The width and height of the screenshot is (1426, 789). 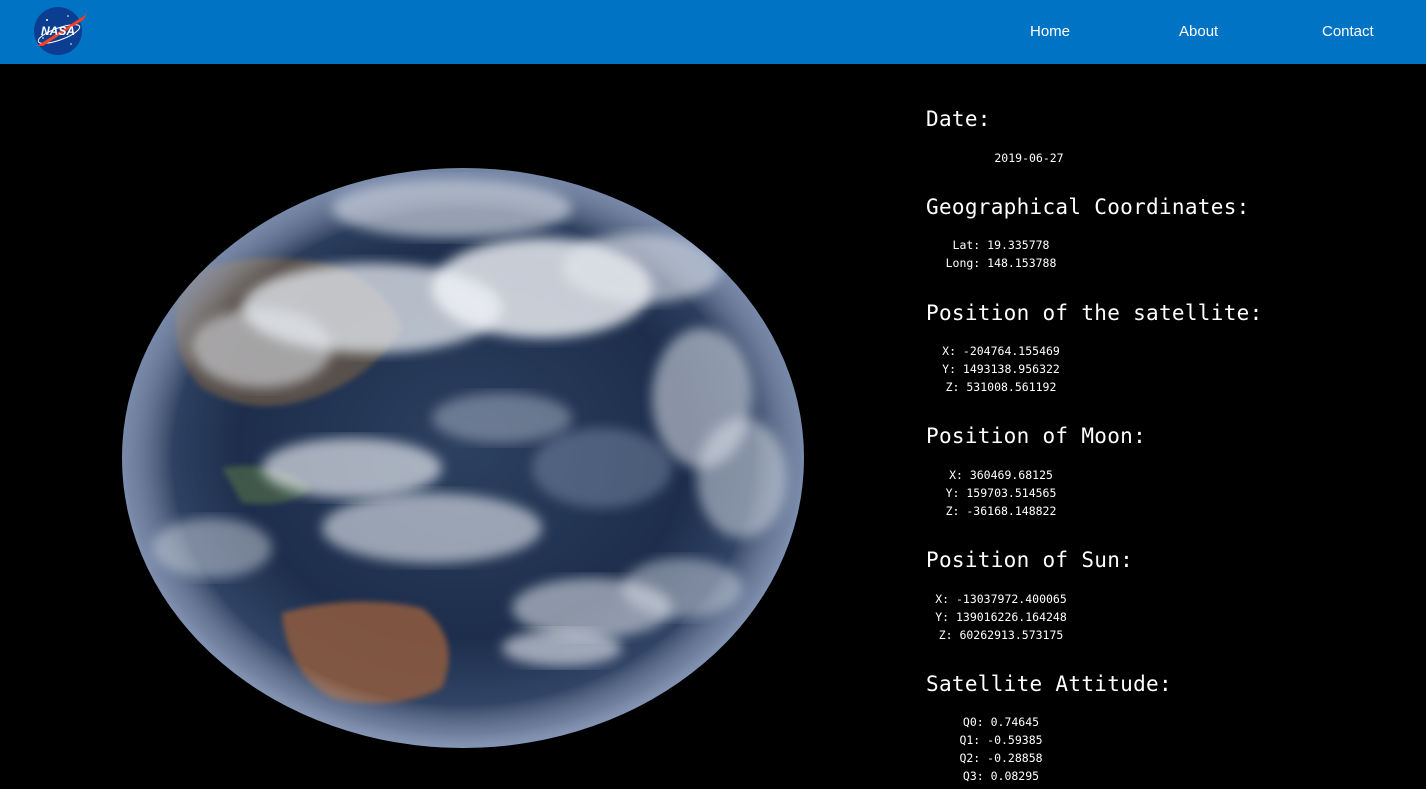 I want to click on satellite-y-value: Y: 1493138.956322, so click(x=1001, y=369).